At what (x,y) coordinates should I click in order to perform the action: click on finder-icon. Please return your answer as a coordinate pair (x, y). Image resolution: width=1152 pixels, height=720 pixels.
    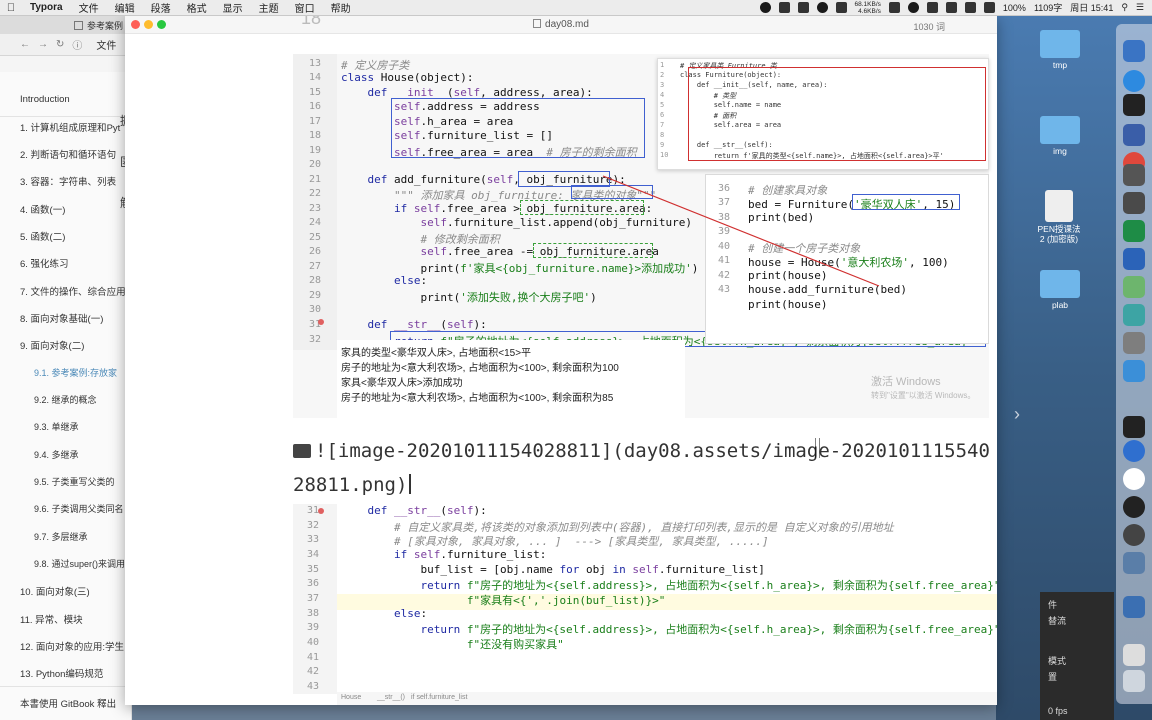
    Looking at the image, I should click on (1134, 51).